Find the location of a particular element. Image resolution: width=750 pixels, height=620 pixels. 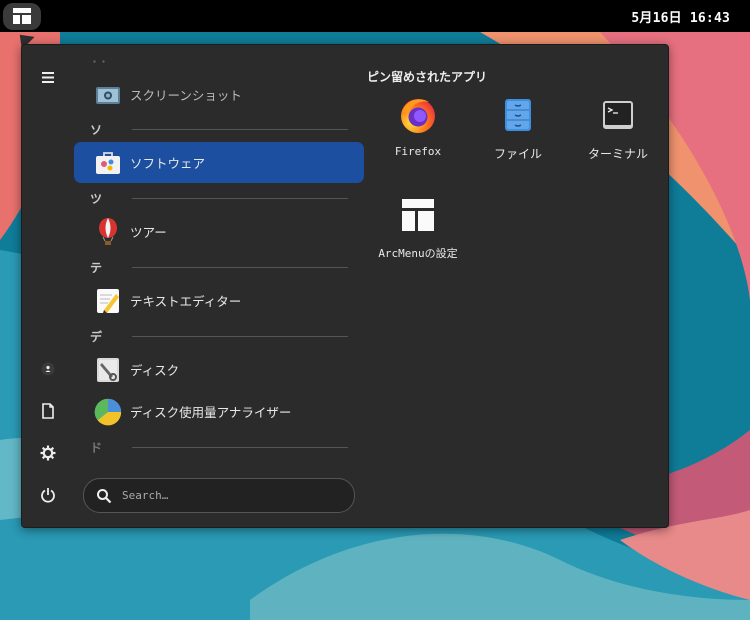

arcmenu-settings-icon is located at coordinates (418, 215).